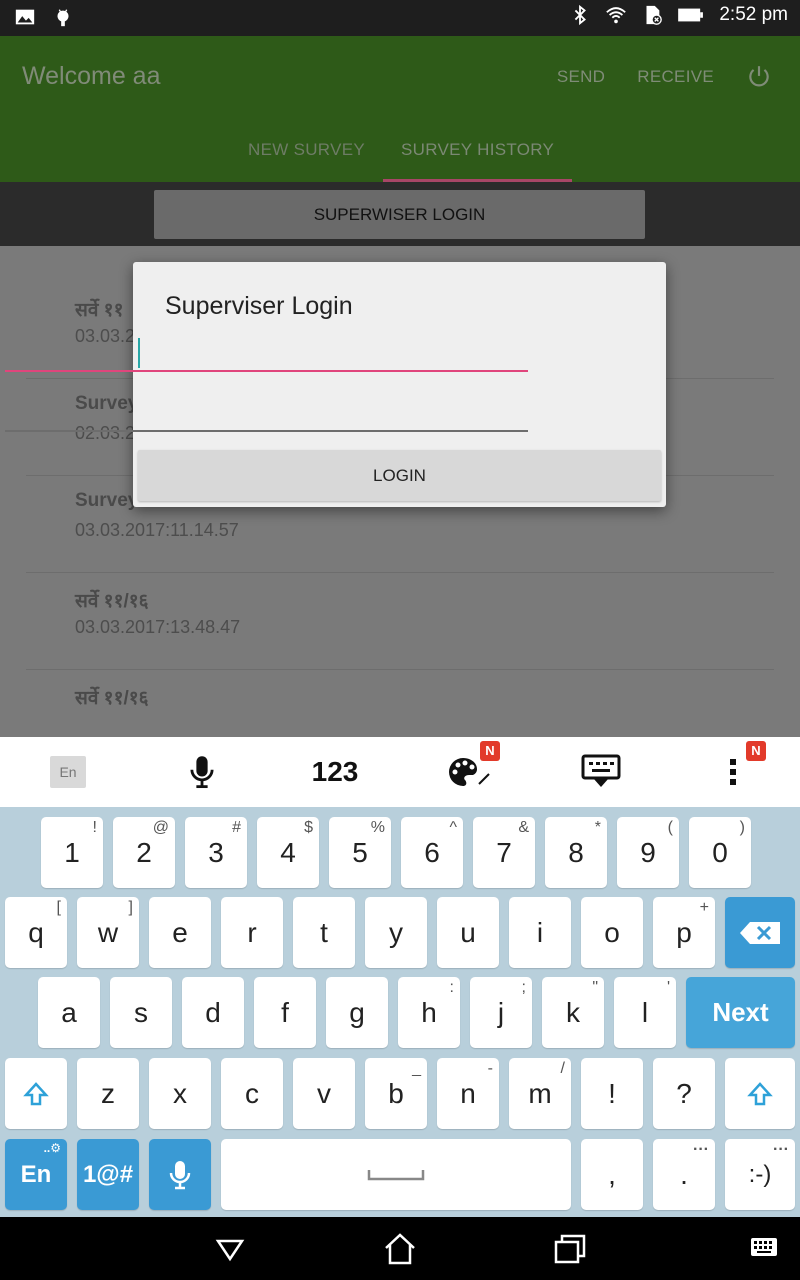 The width and height of the screenshot is (800, 1280). Describe the element at coordinates (335, 772) in the screenshot. I see `numbers-button: 123` at that location.